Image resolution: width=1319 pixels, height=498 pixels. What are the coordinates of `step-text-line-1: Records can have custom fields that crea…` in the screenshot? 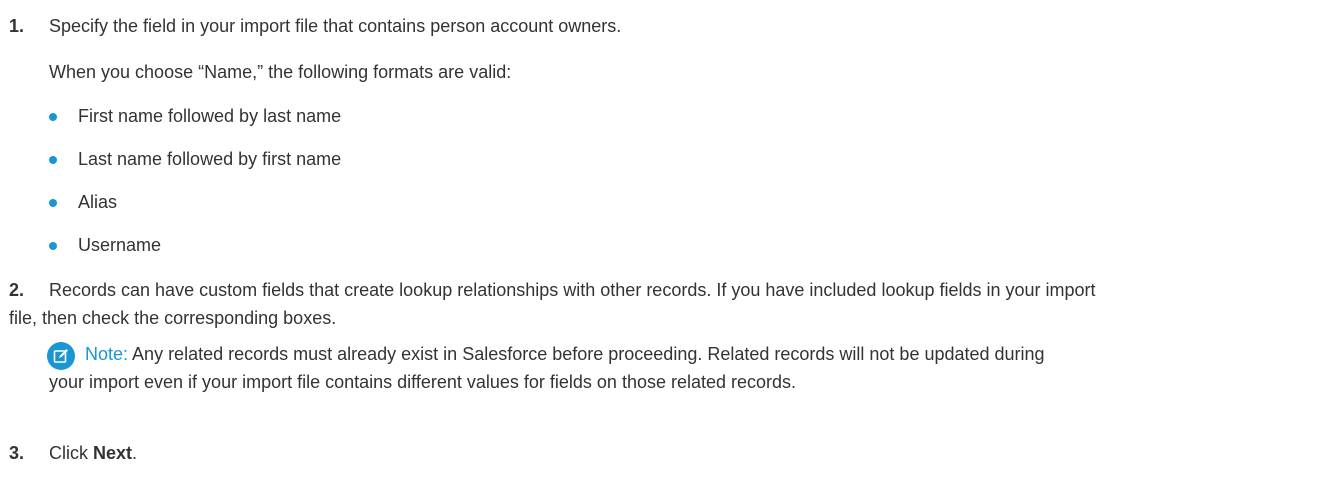 It's located at (572, 290).